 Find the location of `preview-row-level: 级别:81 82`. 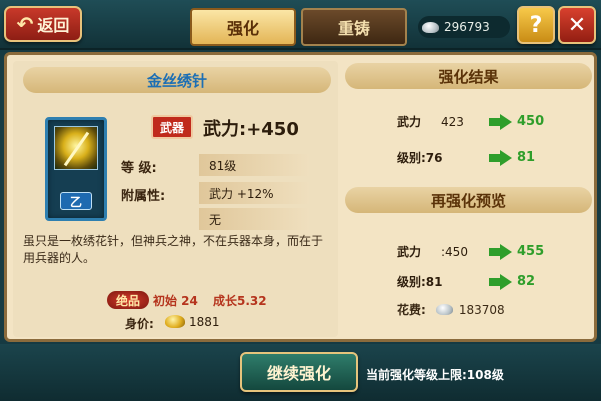

preview-row-level: 级别:81 82 is located at coordinates (466, 281).